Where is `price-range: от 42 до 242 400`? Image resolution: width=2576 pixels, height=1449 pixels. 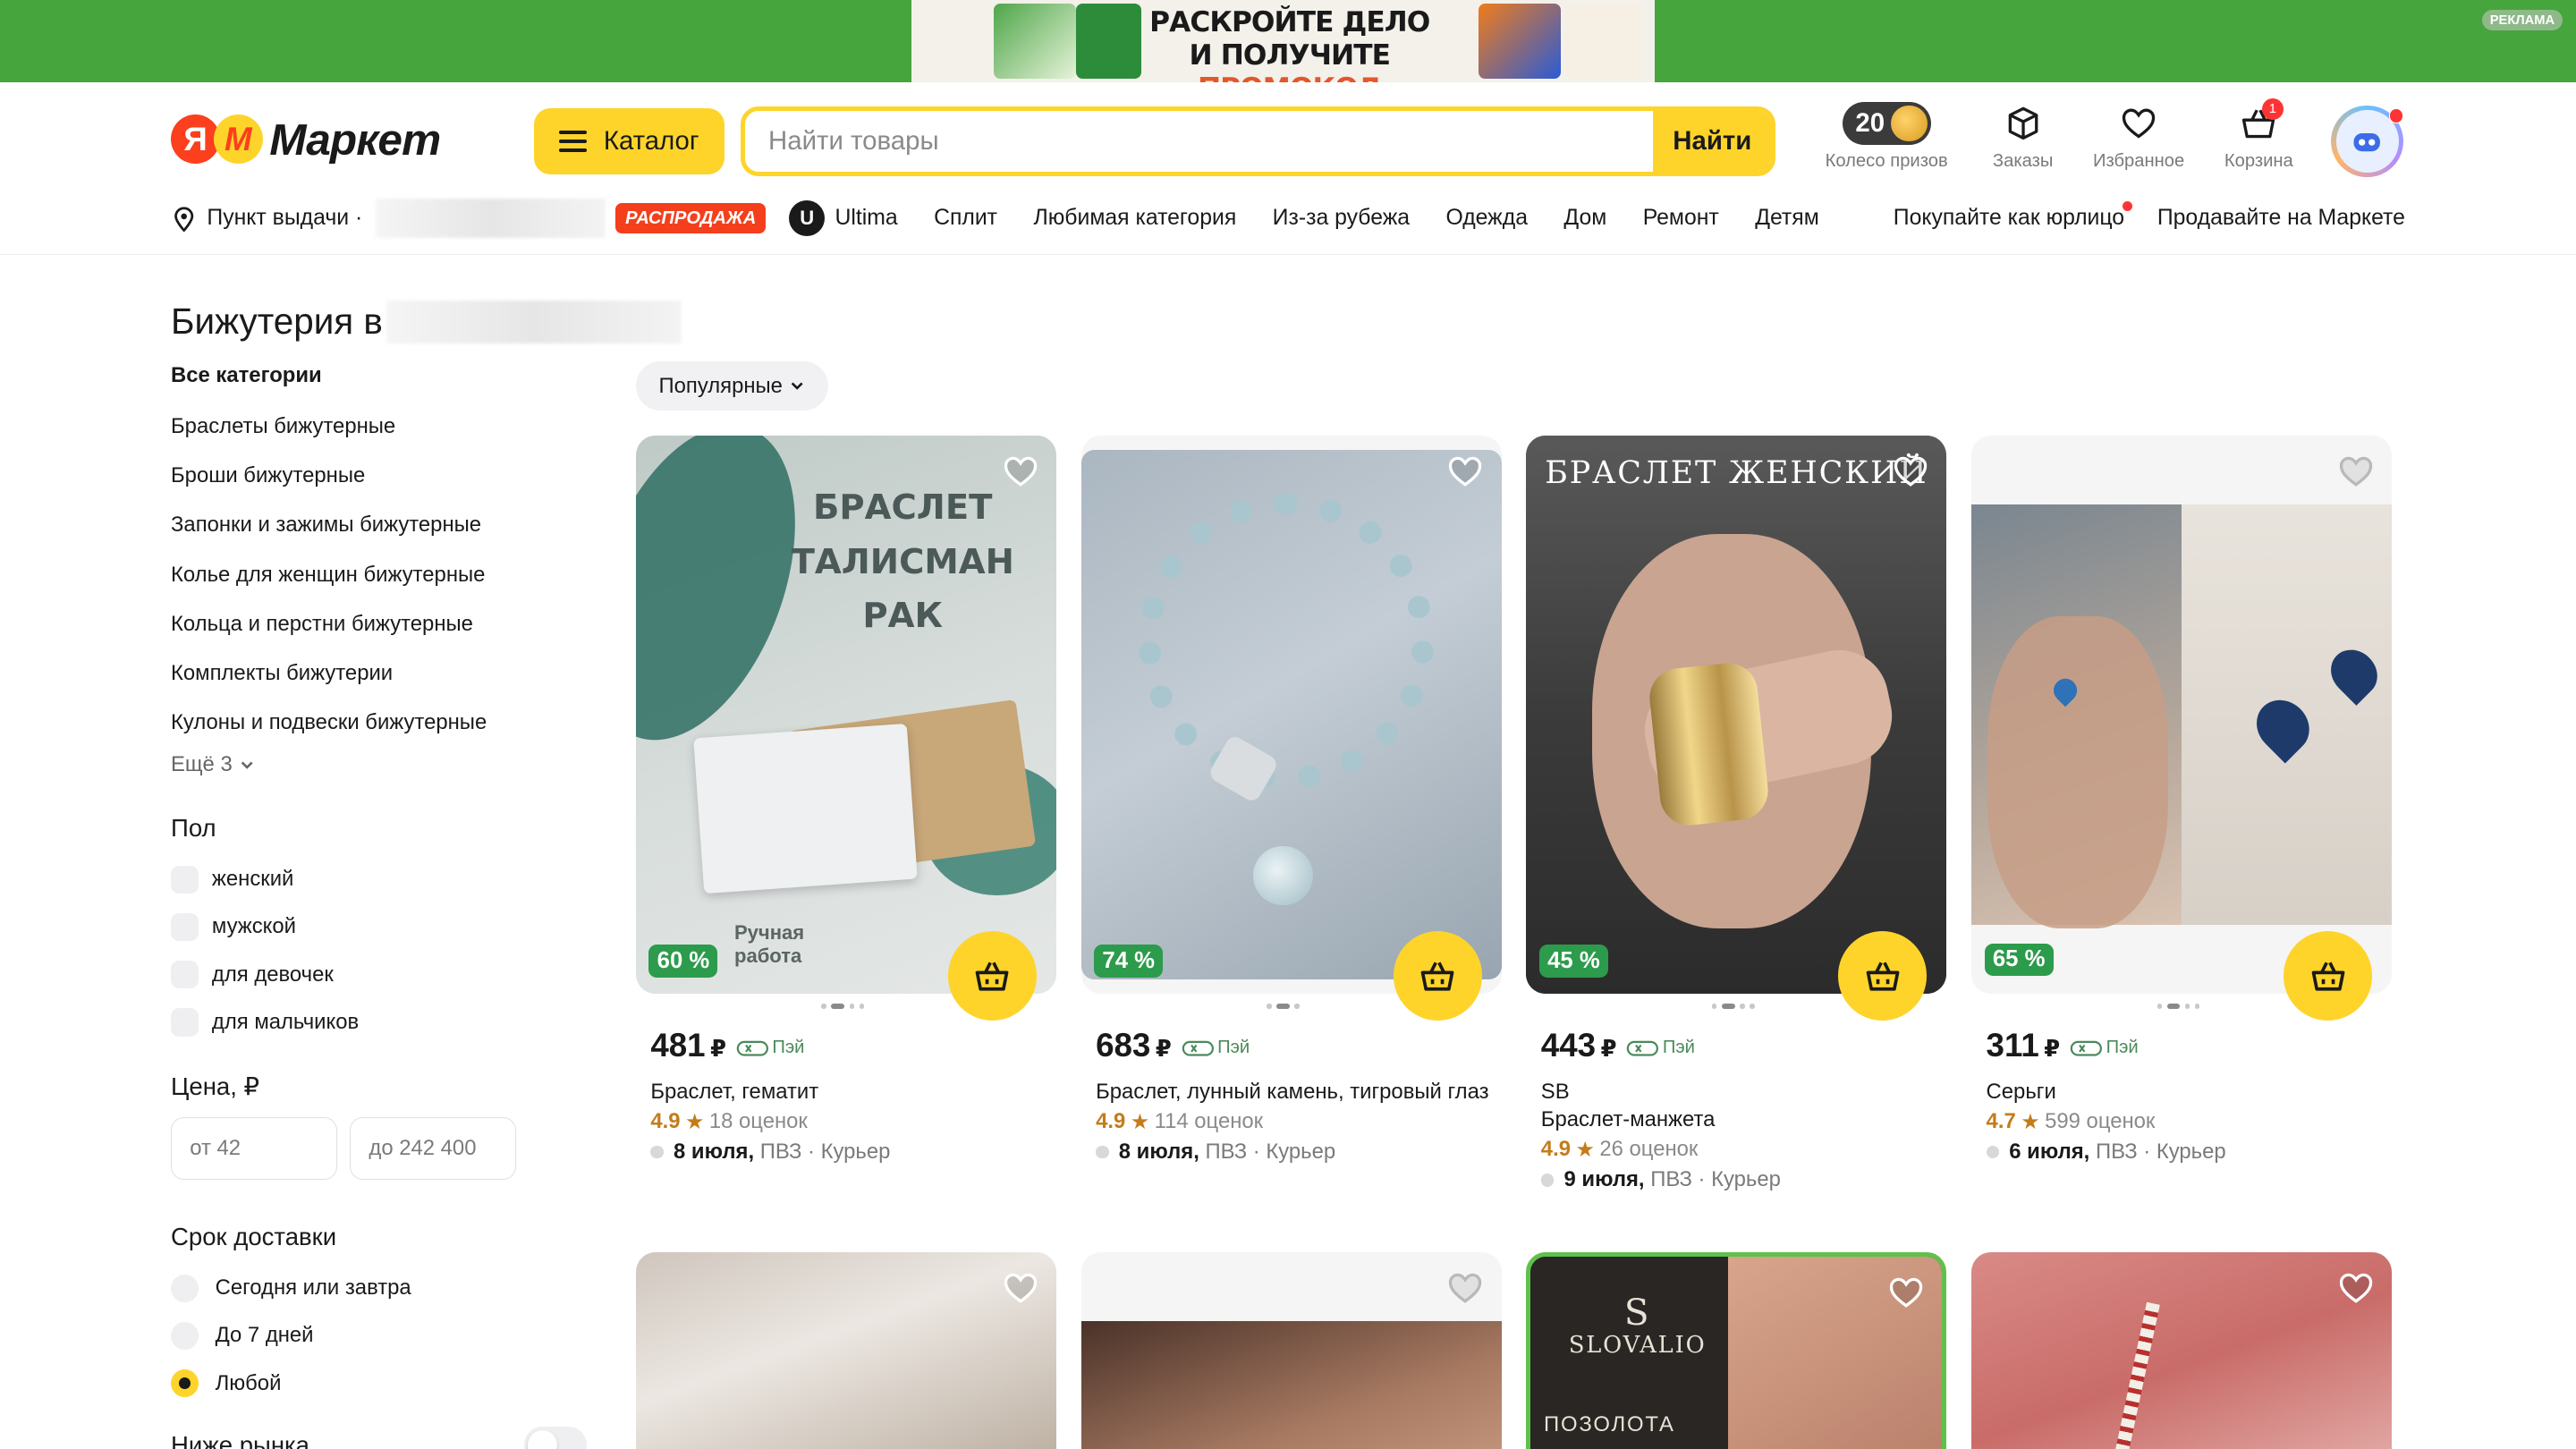 price-range: от 42 до 242 400 is located at coordinates (384, 1149).